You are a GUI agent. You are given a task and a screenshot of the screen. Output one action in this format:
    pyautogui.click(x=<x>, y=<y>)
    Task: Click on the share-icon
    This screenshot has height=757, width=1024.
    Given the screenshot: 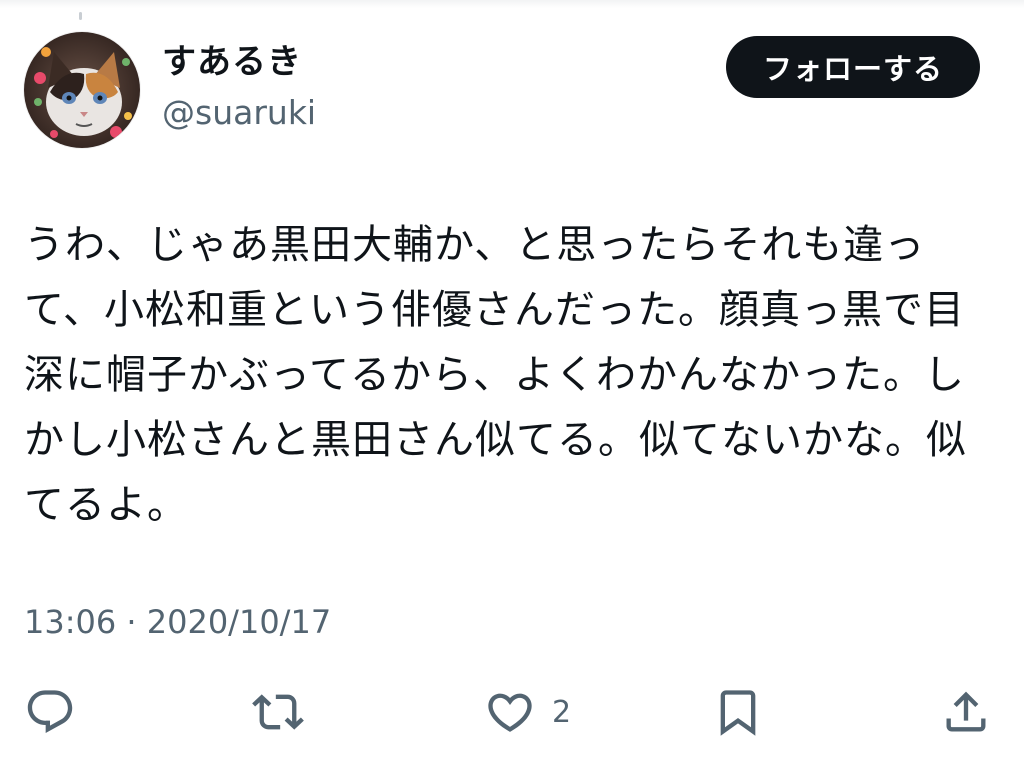 What is the action you would take?
    pyautogui.click(x=966, y=711)
    